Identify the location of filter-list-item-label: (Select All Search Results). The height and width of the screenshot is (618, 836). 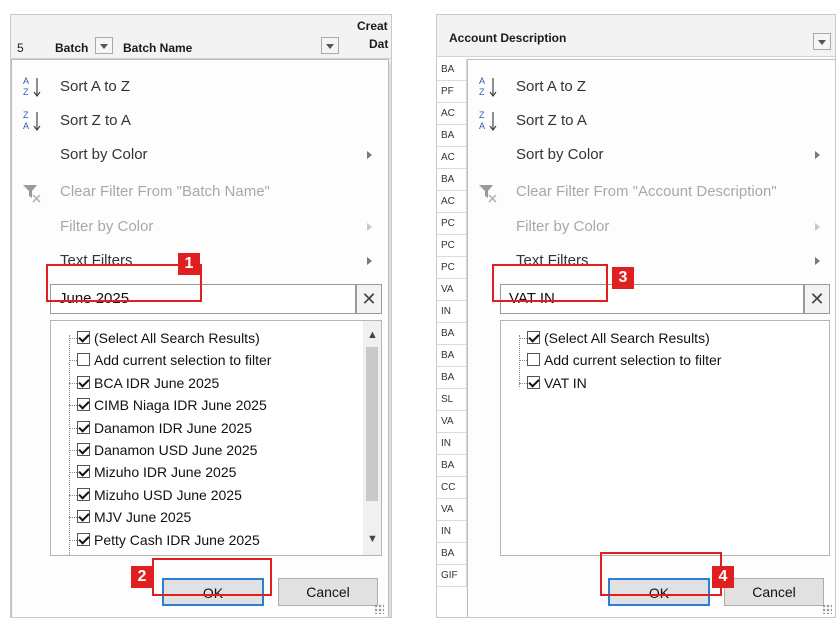
(177, 338).